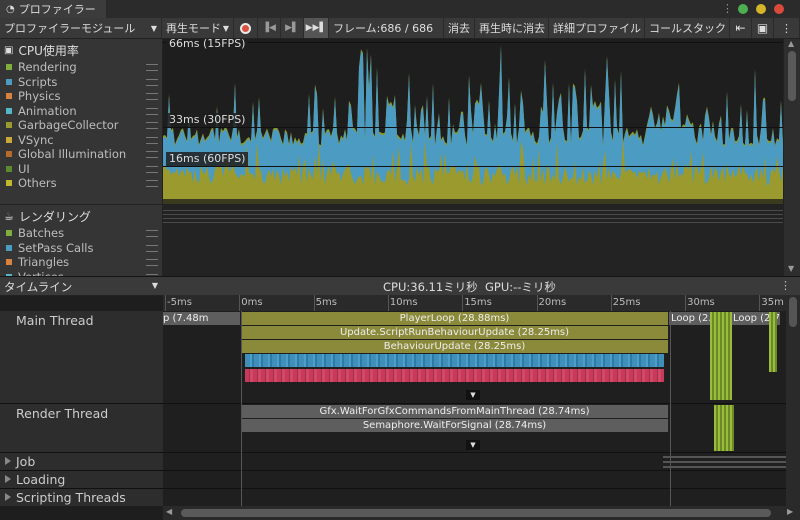 Image resolution: width=800 pixels, height=520 pixels. What do you see at coordinates (198, 28) in the screenshot?
I see `play-mode-dropdown: 再生モード ▼` at bounding box center [198, 28].